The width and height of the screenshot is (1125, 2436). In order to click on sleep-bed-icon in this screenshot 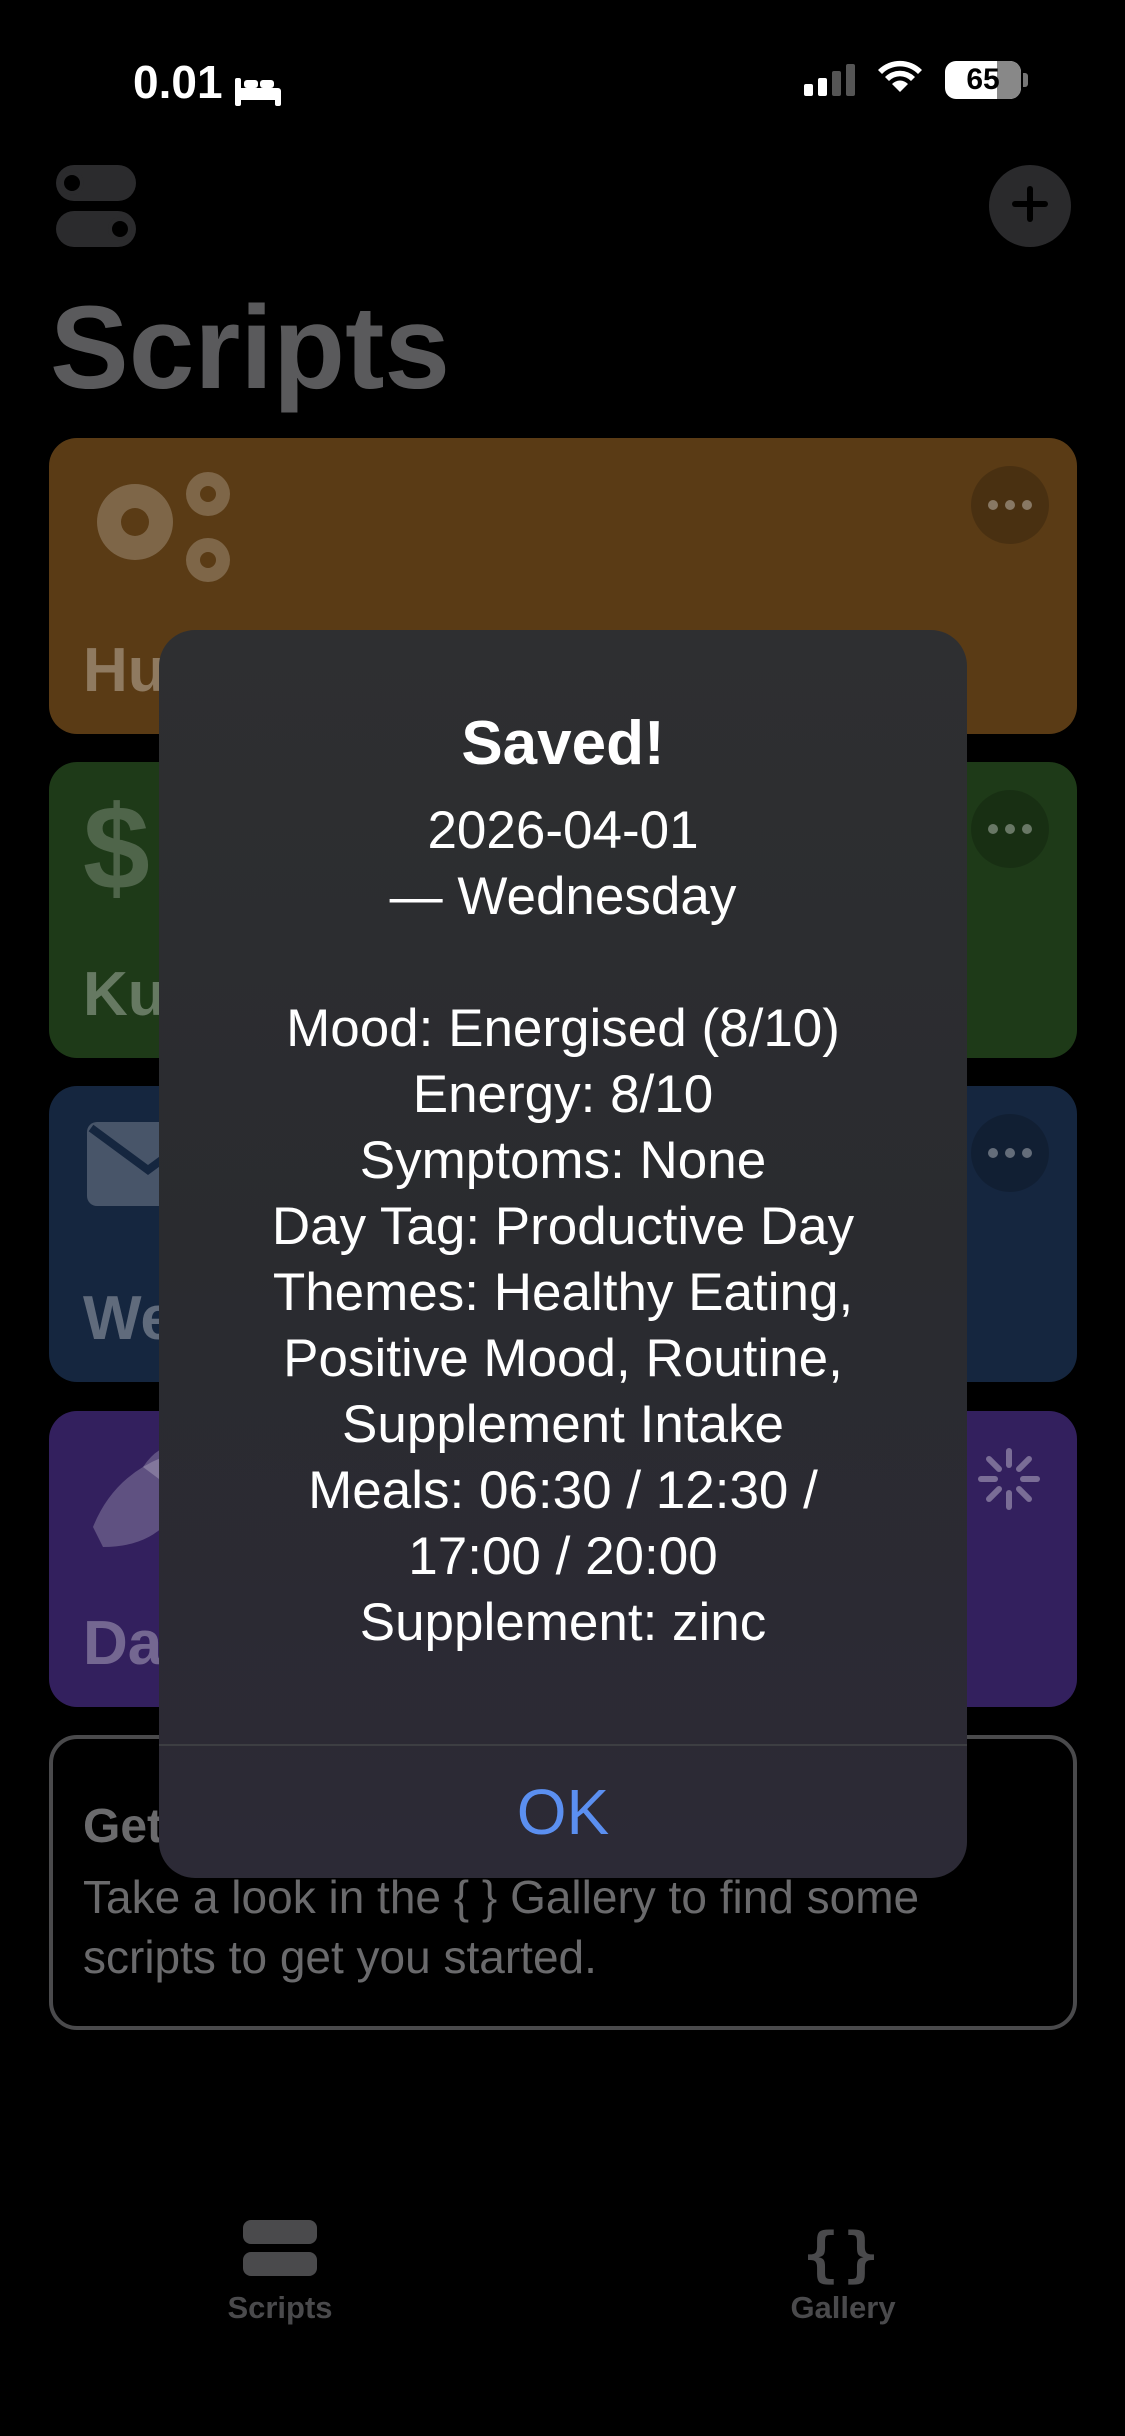, I will do `click(258, 85)`.